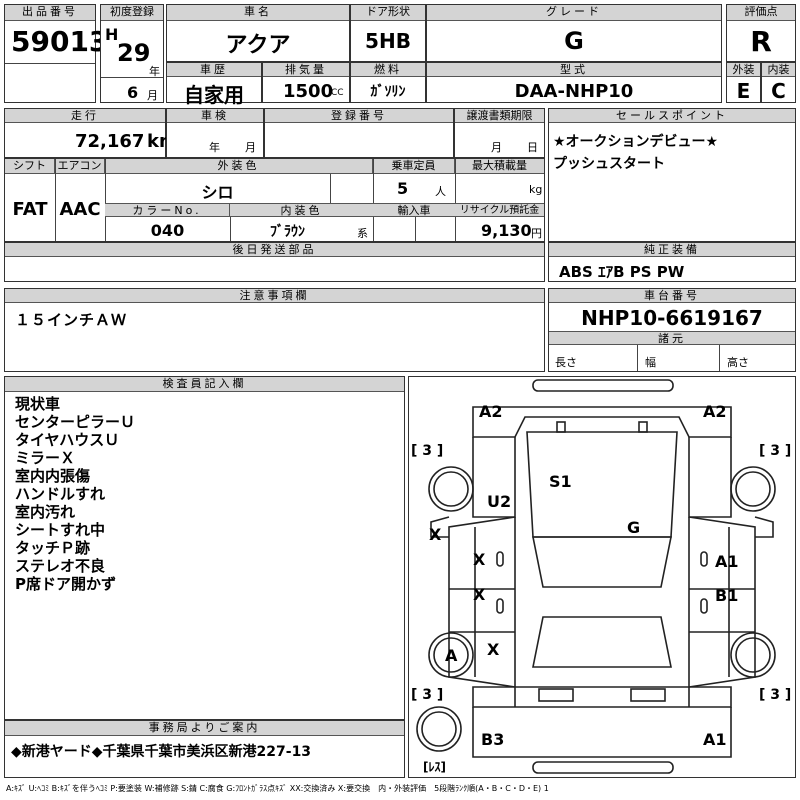  What do you see at coordinates (388, 41) in the screenshot?
I see `door-value: 5HB` at bounding box center [388, 41].